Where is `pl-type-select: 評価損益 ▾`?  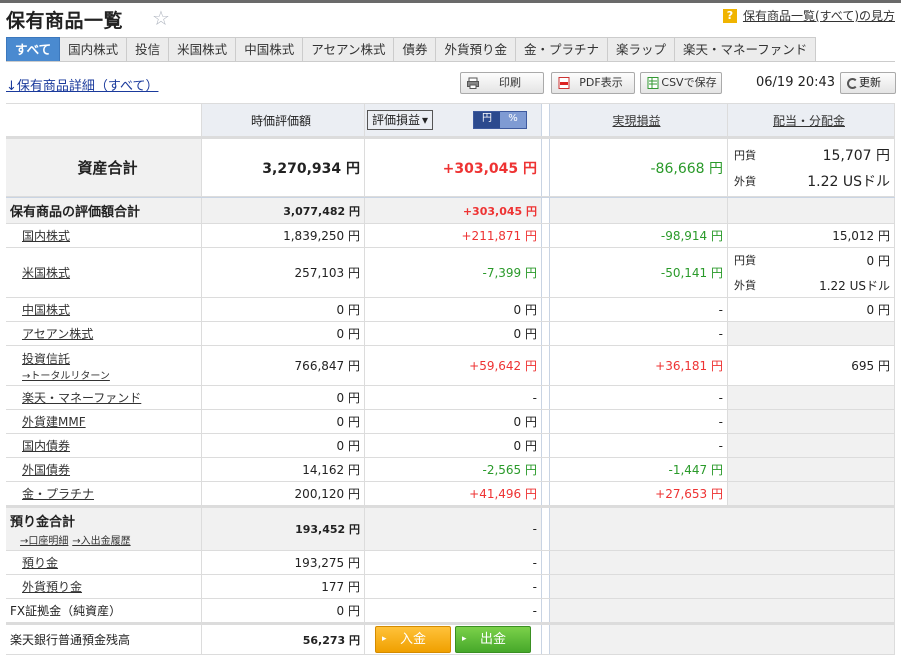
pl-type-select: 評価損益 ▾ is located at coordinates (400, 120).